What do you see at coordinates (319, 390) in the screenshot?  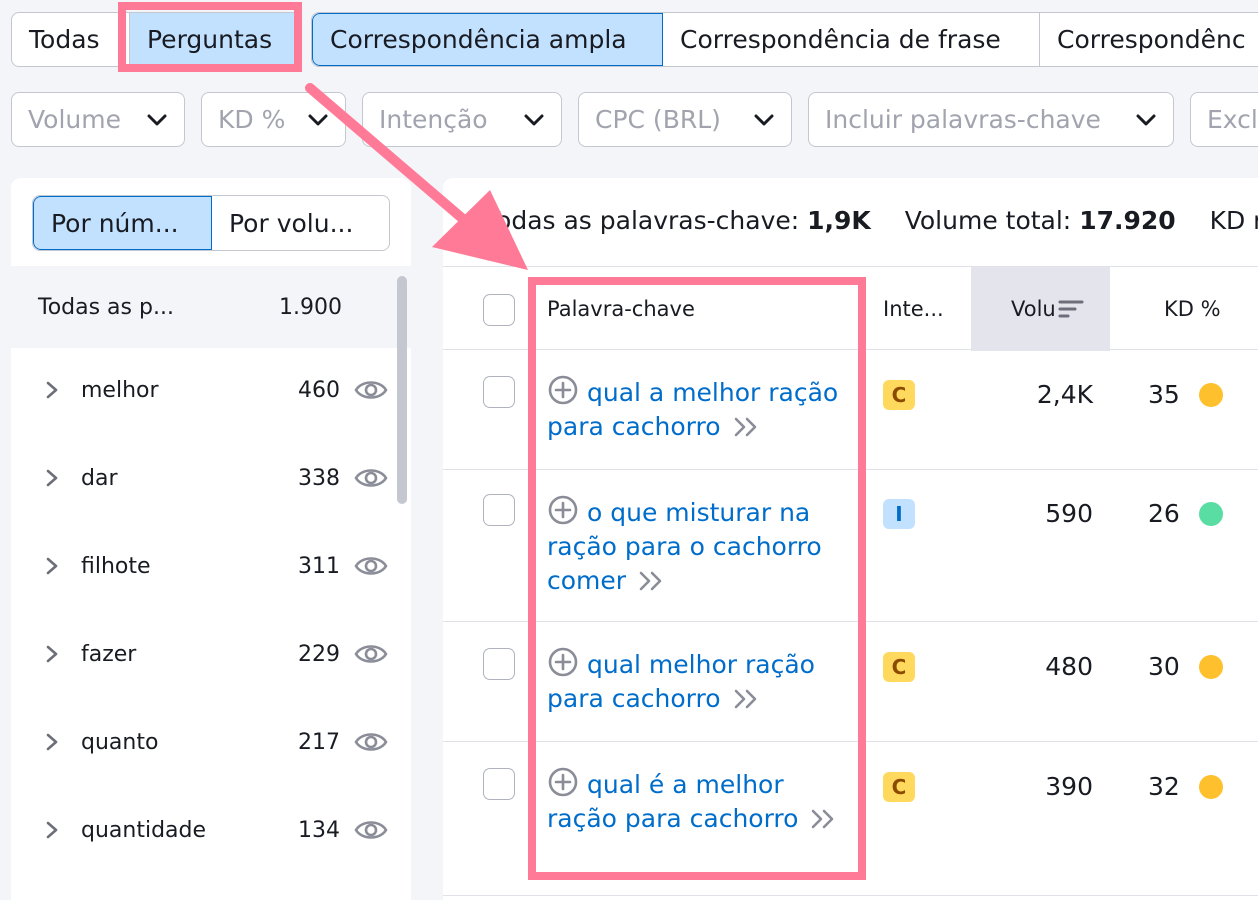 I see `group-count: 460` at bounding box center [319, 390].